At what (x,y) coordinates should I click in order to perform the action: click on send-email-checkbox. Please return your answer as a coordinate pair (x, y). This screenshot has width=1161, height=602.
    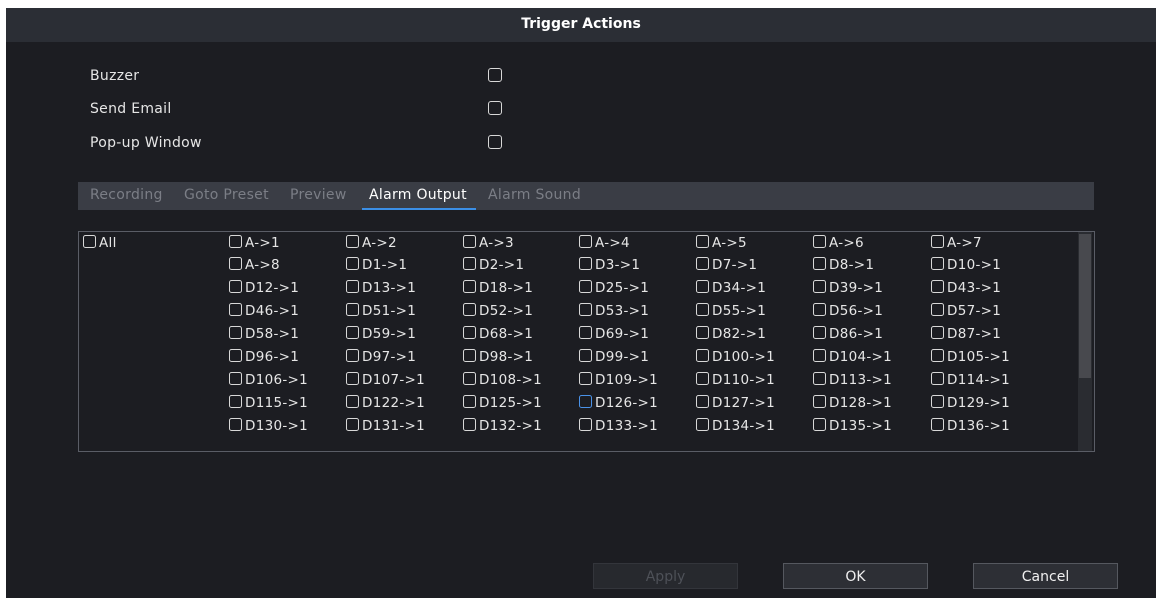
    Looking at the image, I should click on (495, 108).